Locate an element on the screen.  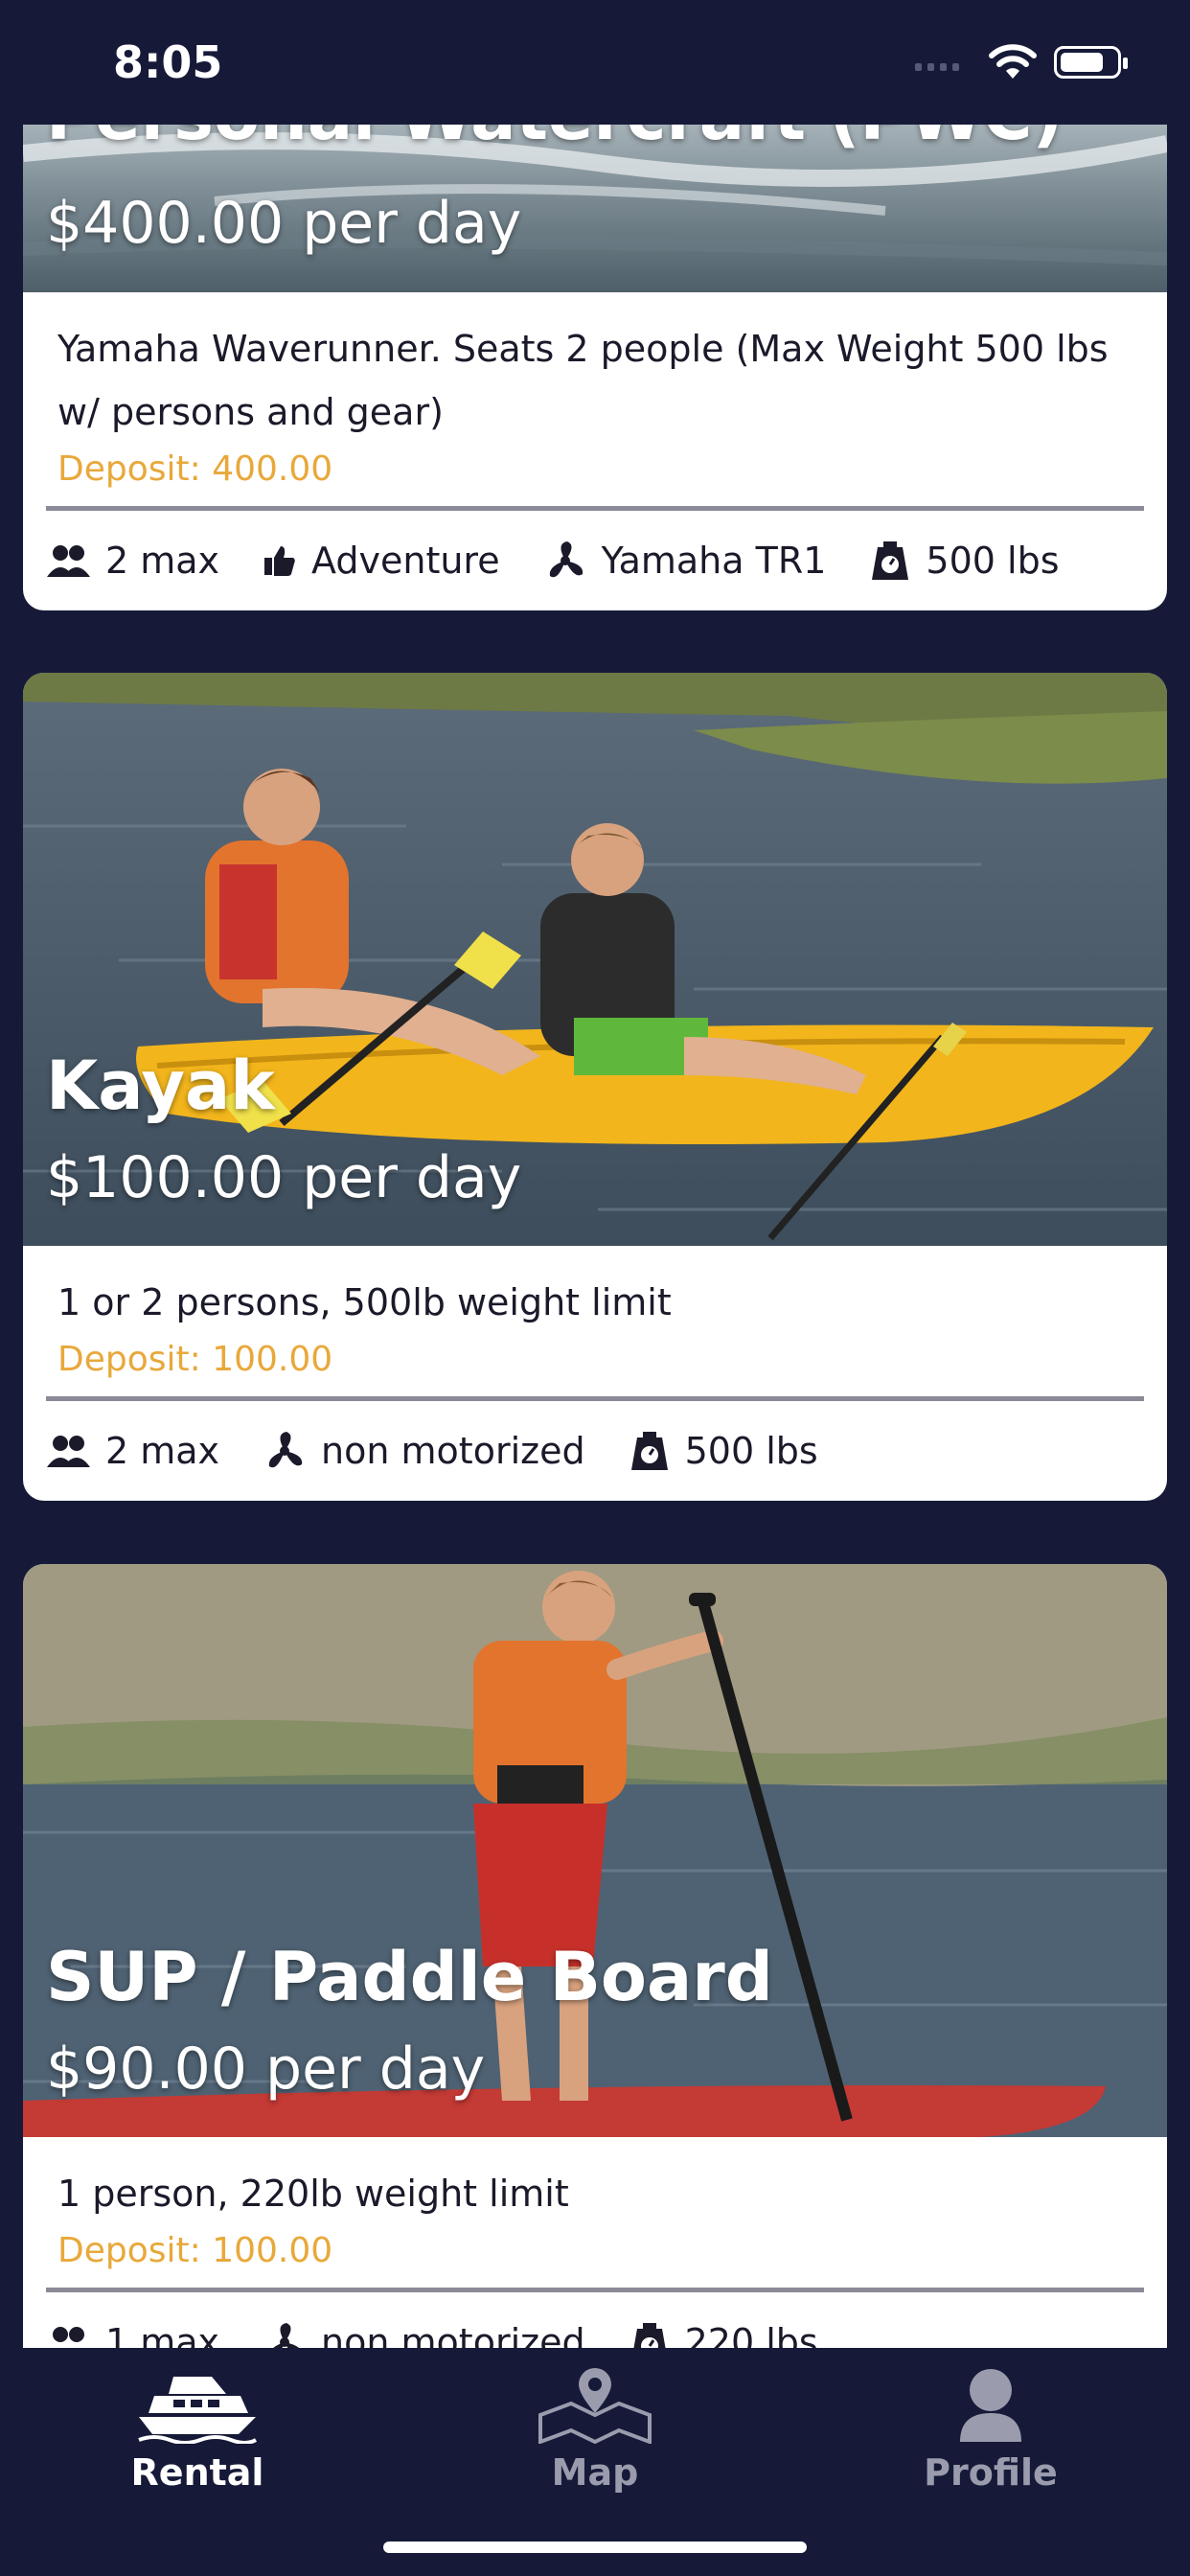
user-icon is located at coordinates (990, 2405).